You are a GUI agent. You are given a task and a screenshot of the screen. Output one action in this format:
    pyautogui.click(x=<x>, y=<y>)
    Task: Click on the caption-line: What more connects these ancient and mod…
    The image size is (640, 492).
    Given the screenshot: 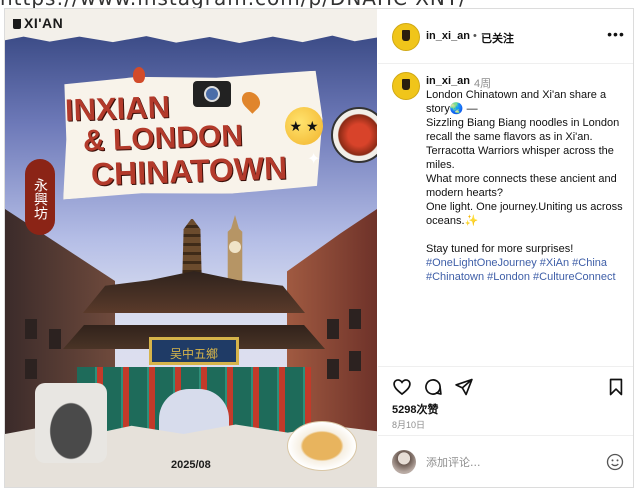 What is the action you would take?
    pyautogui.click(x=521, y=186)
    